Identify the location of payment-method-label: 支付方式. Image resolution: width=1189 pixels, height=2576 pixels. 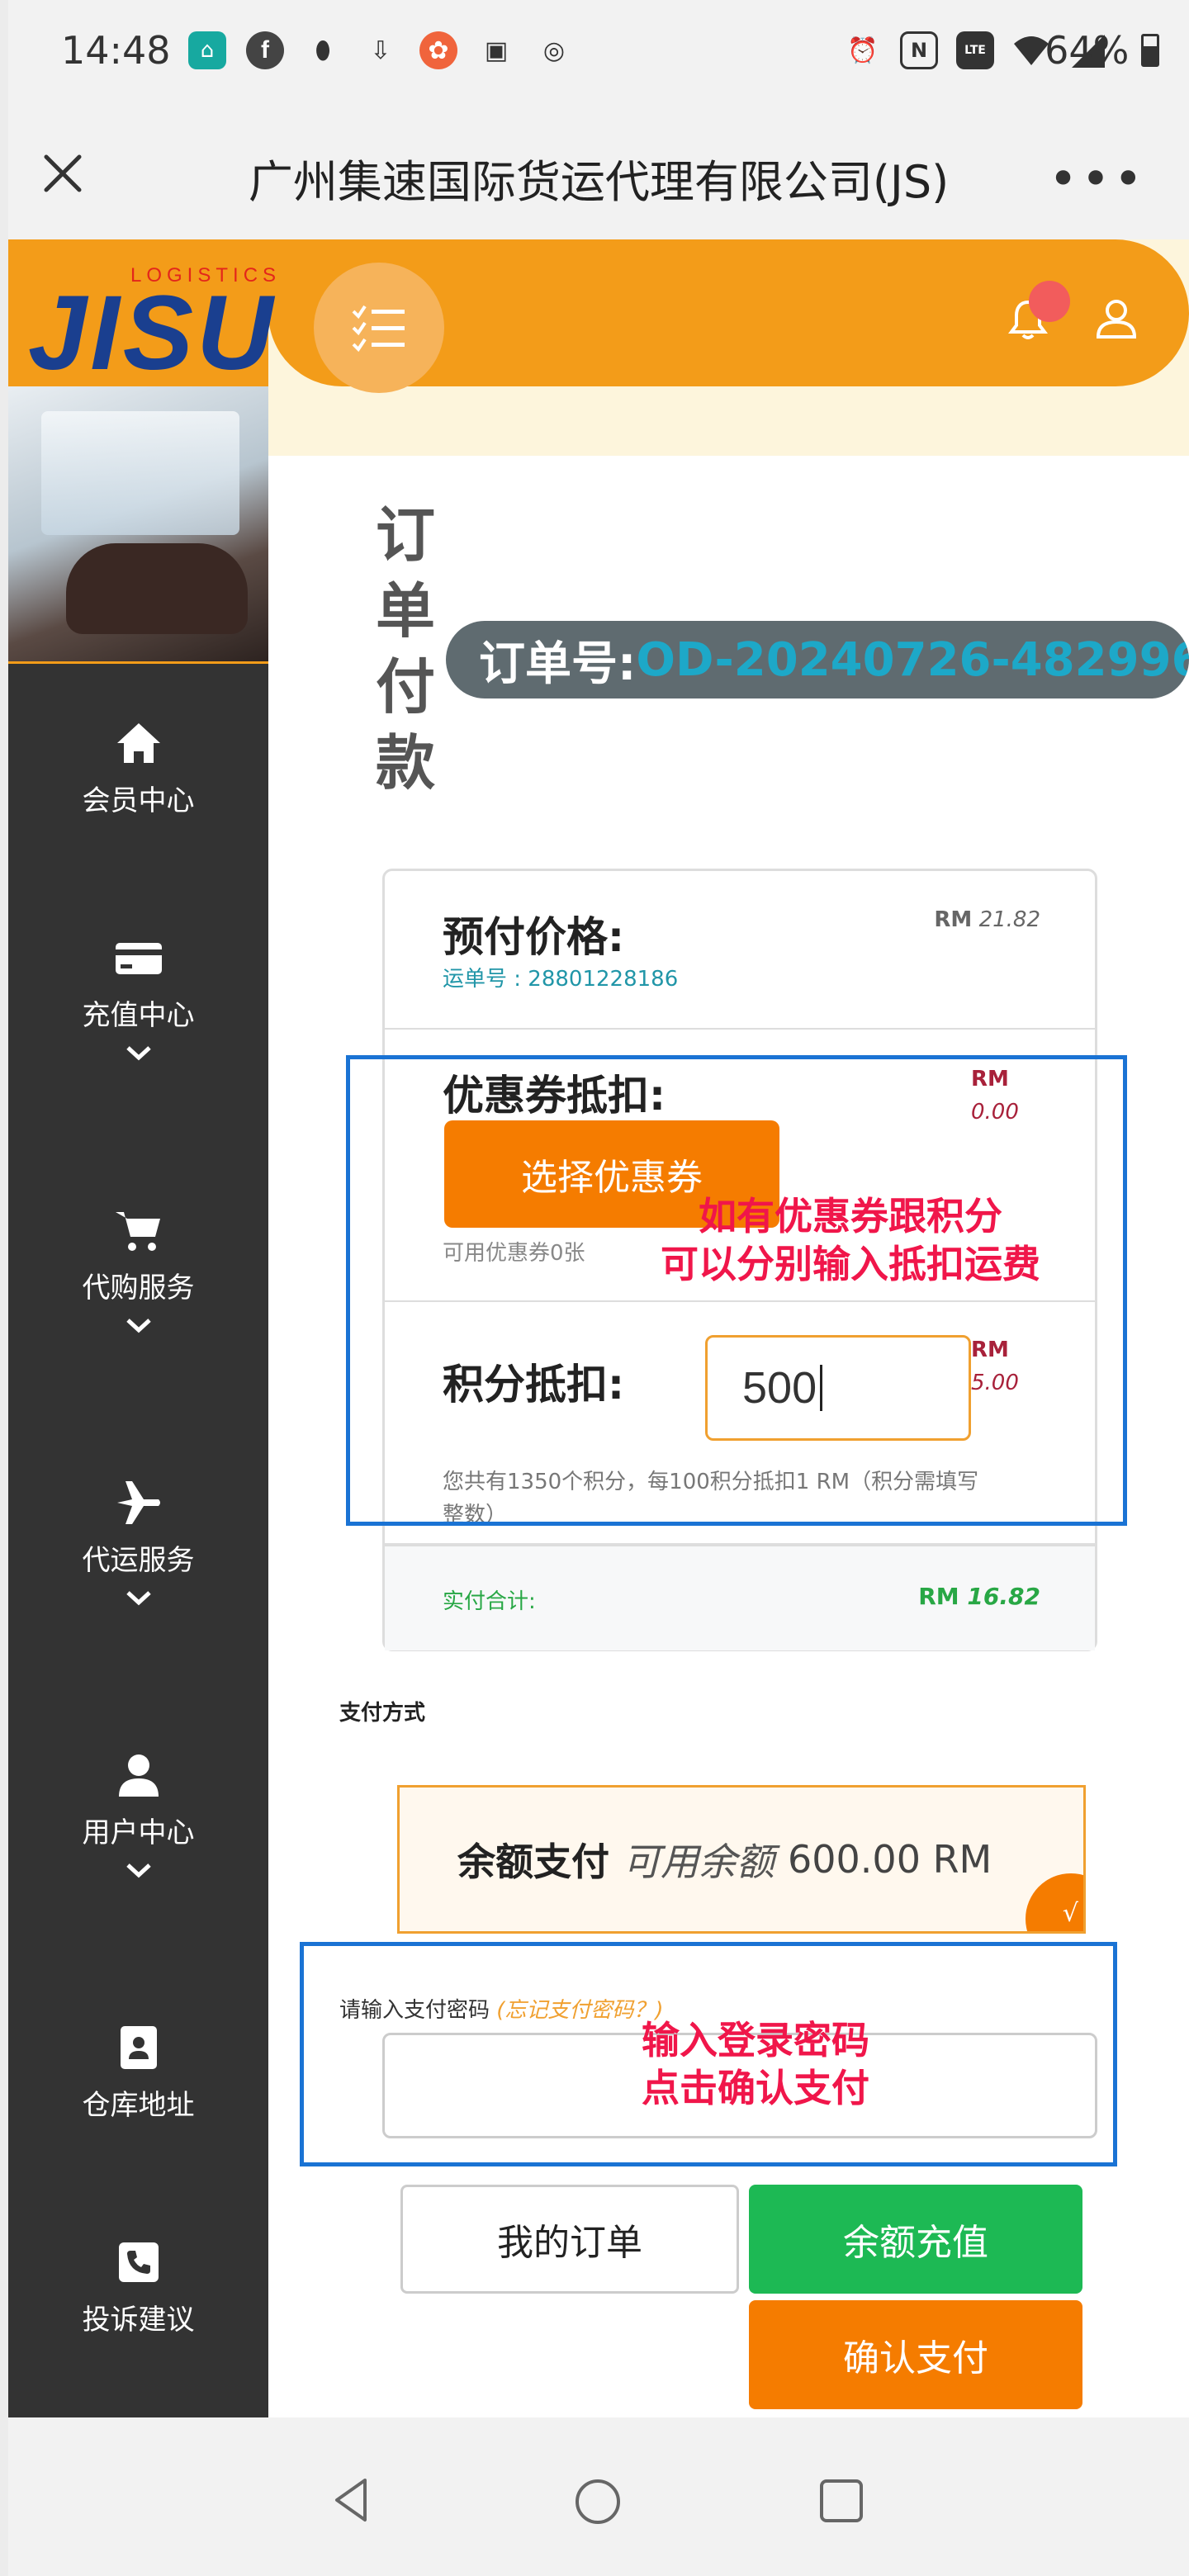
(382, 1713).